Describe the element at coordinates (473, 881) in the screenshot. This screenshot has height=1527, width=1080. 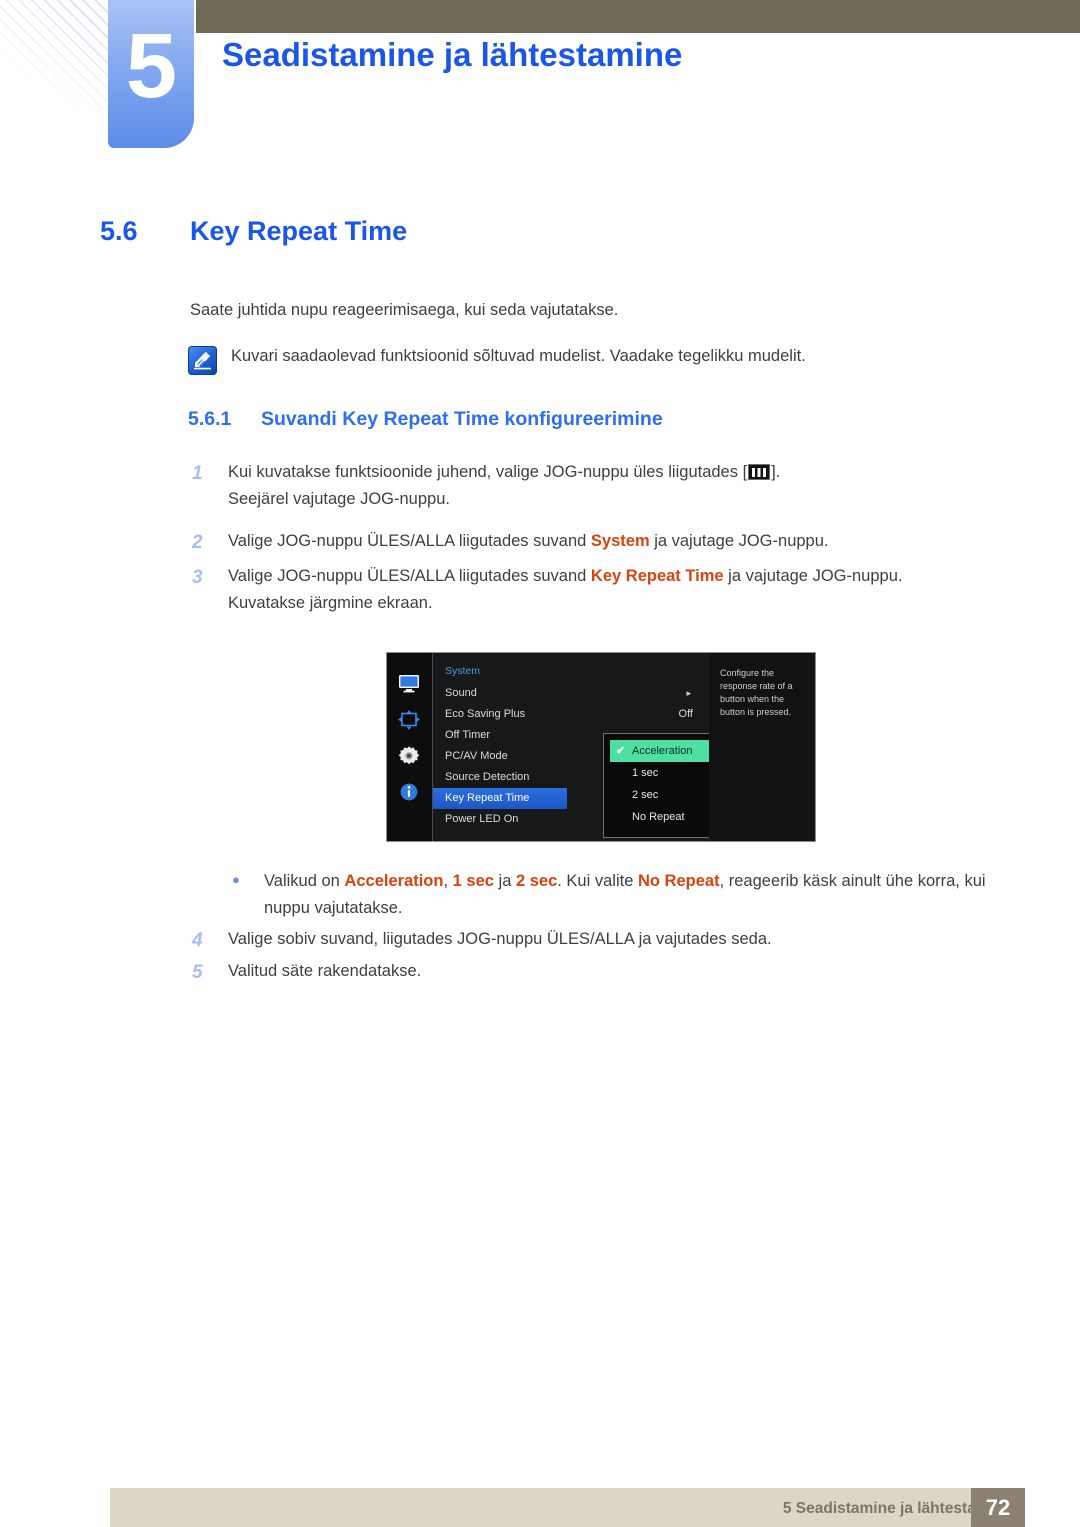
I see `bullet-option-1-sec: 1 sec` at that location.